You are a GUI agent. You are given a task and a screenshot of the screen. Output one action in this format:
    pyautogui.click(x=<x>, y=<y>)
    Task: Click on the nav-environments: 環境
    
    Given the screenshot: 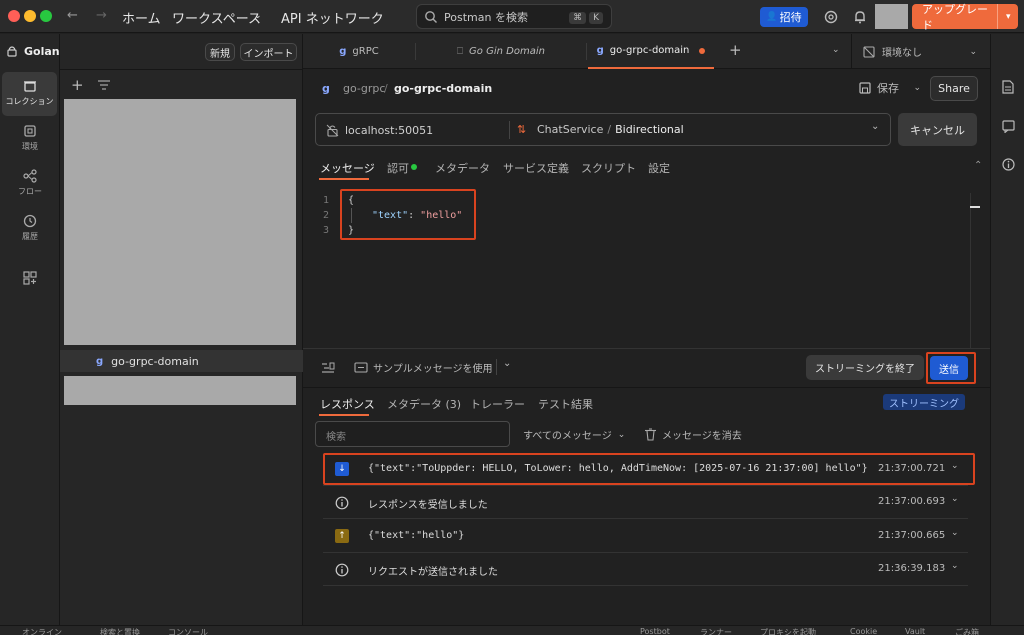 What is the action you would take?
    pyautogui.click(x=30, y=138)
    